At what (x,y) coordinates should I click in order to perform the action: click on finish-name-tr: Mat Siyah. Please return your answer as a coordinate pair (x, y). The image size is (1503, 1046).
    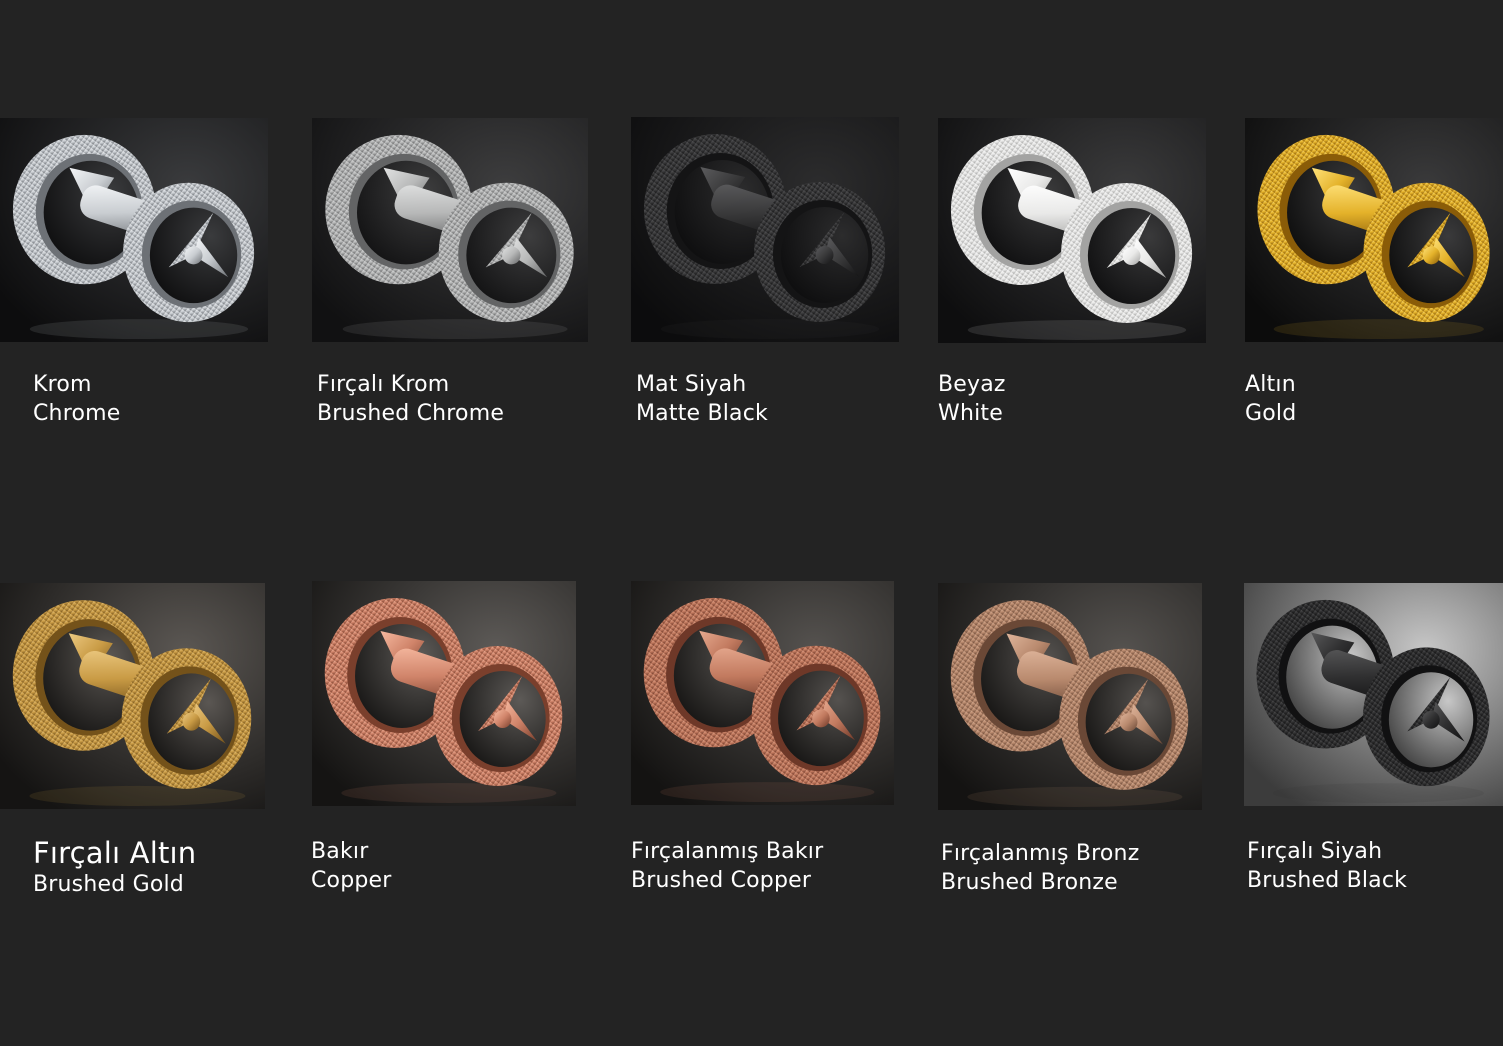
    Looking at the image, I should click on (691, 384).